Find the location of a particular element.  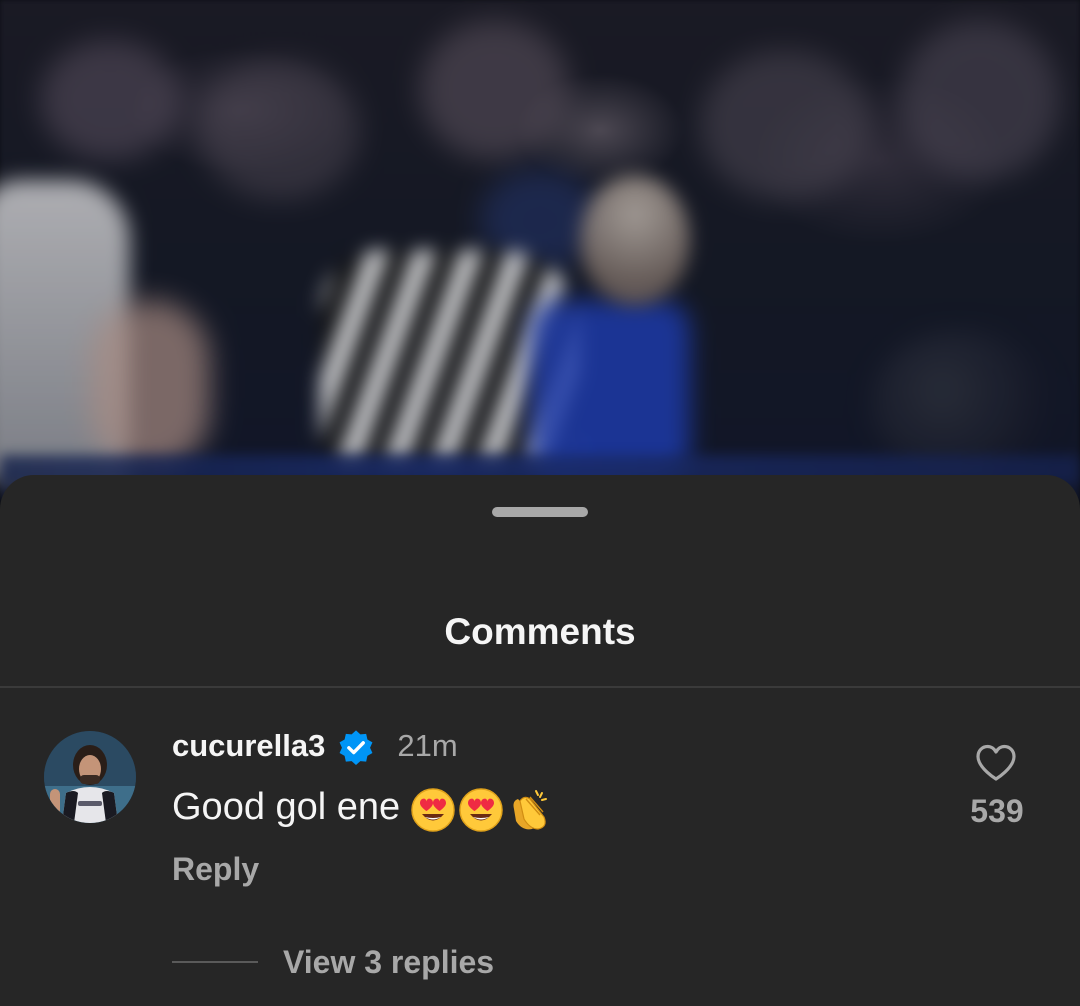

reply-button: Reply is located at coordinates (215, 869).